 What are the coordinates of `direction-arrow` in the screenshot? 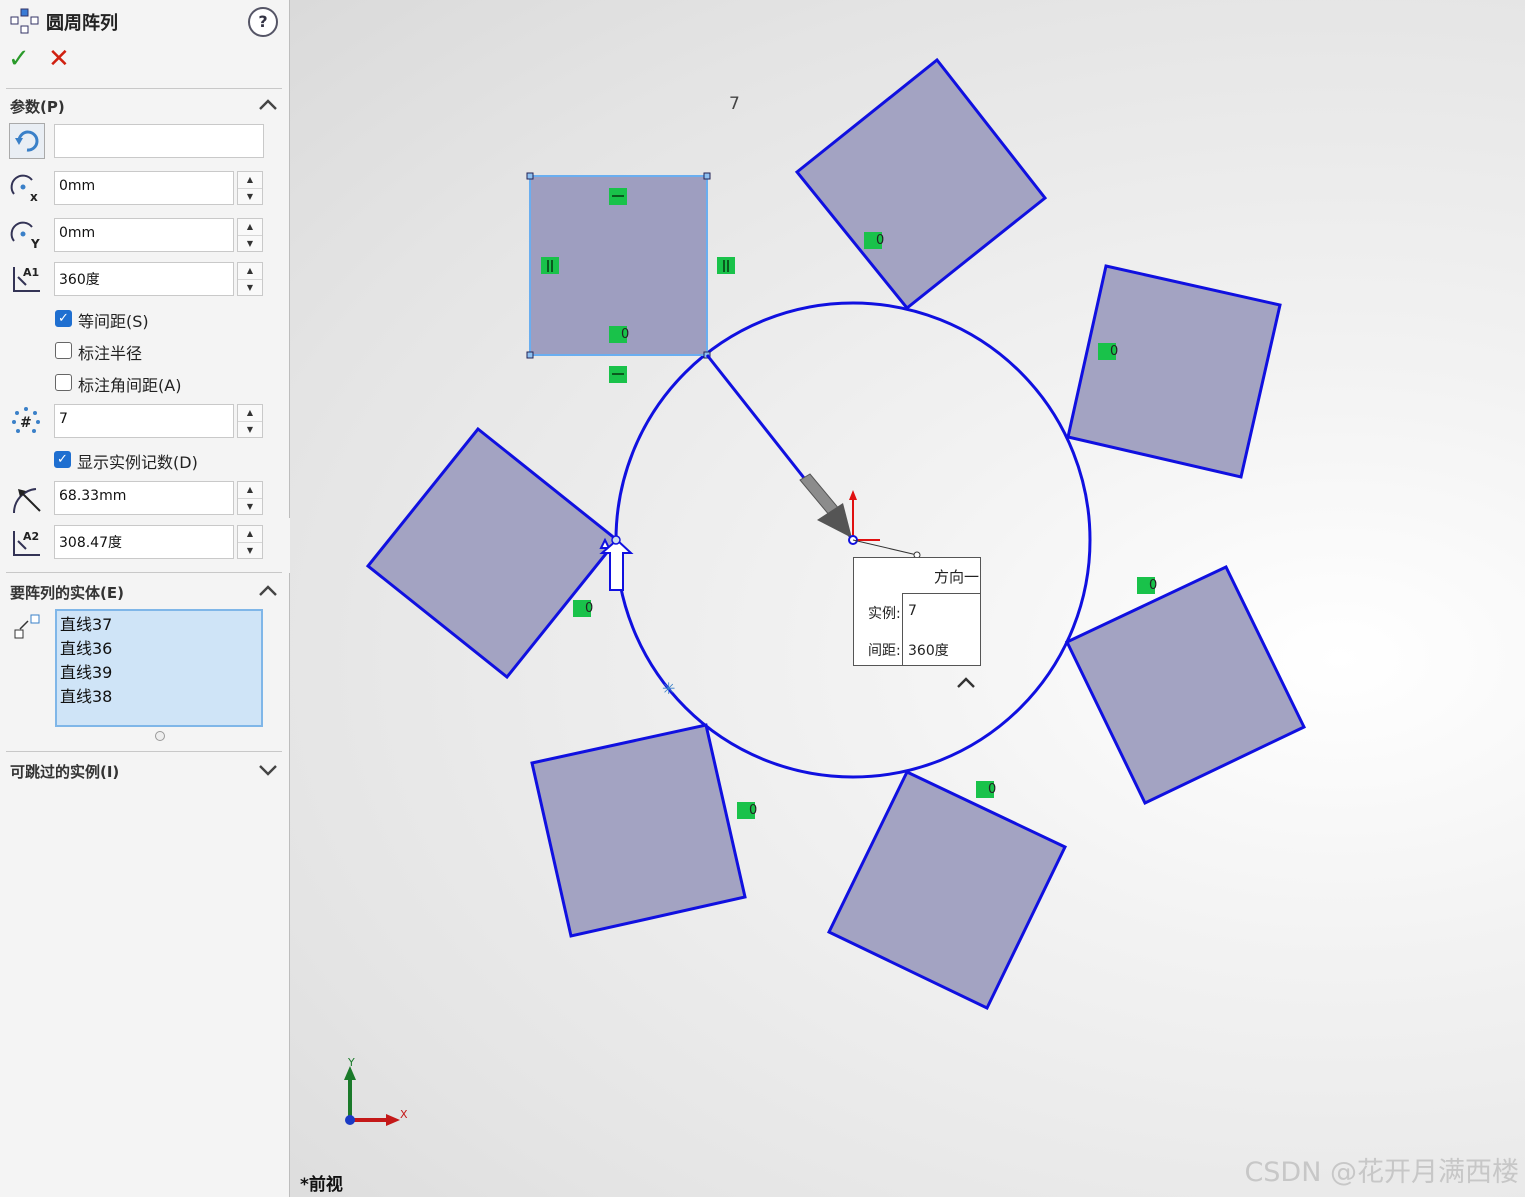 It's located at (825, 505).